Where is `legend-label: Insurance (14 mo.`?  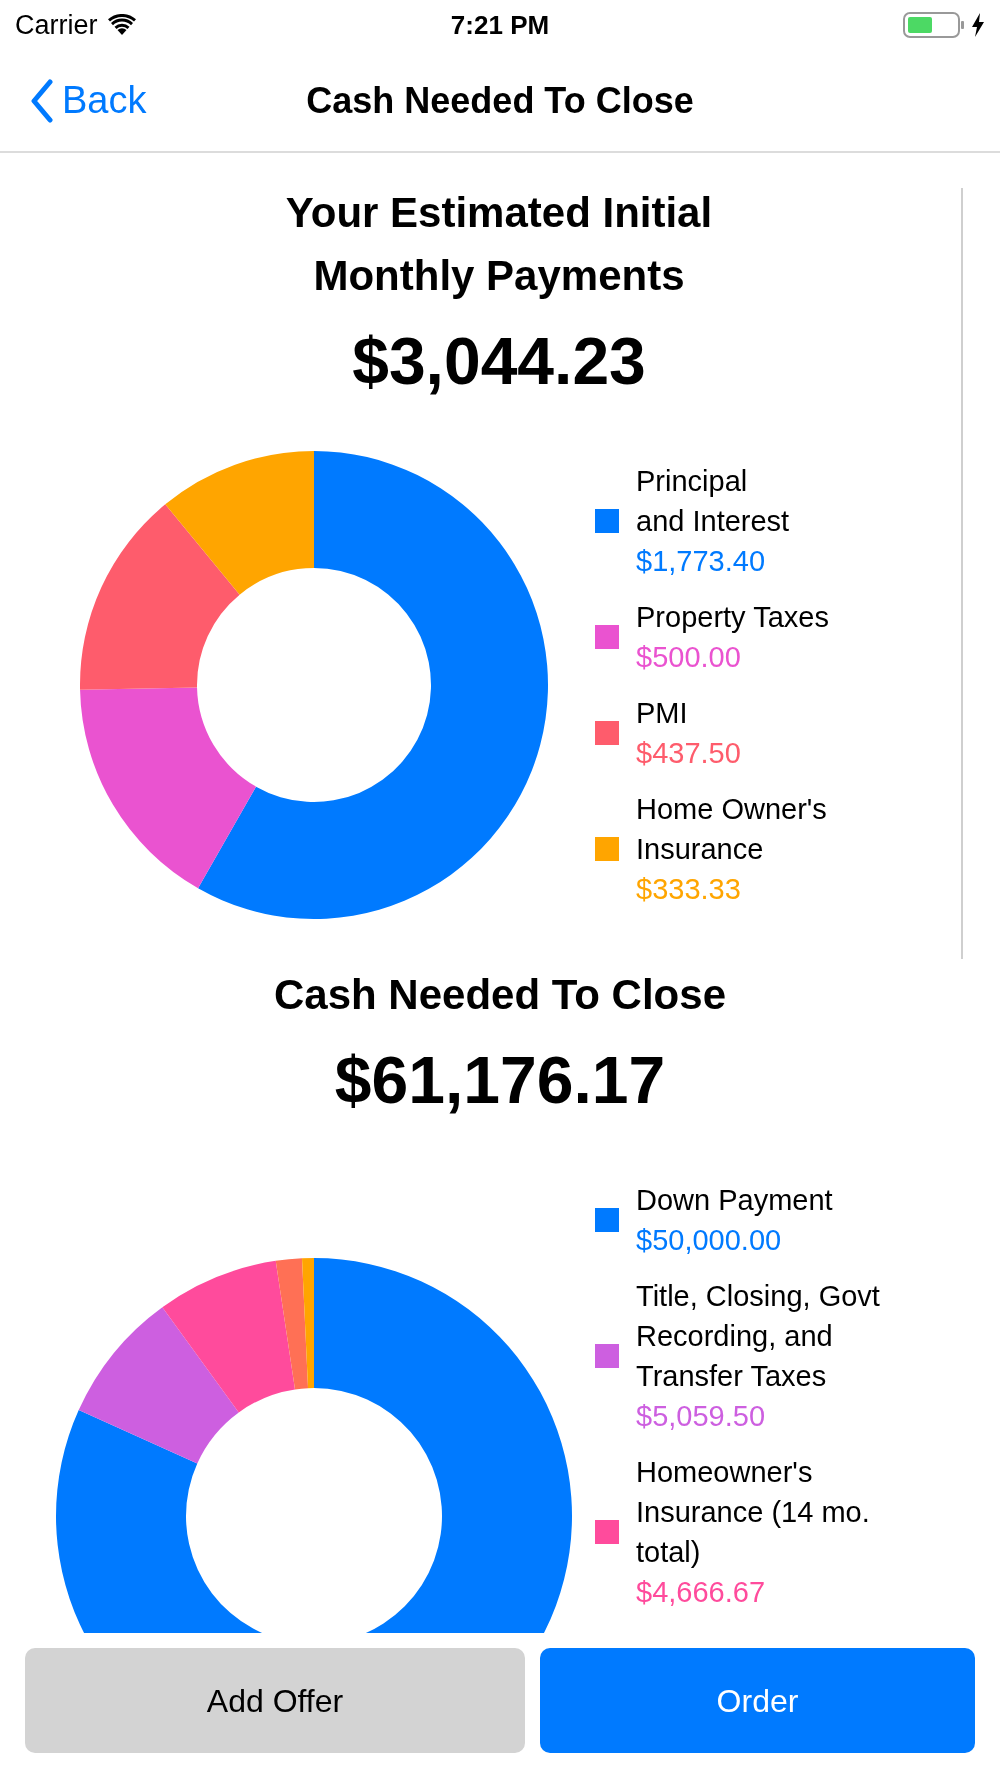
legend-label: Insurance (14 mo. is located at coordinates (753, 1512).